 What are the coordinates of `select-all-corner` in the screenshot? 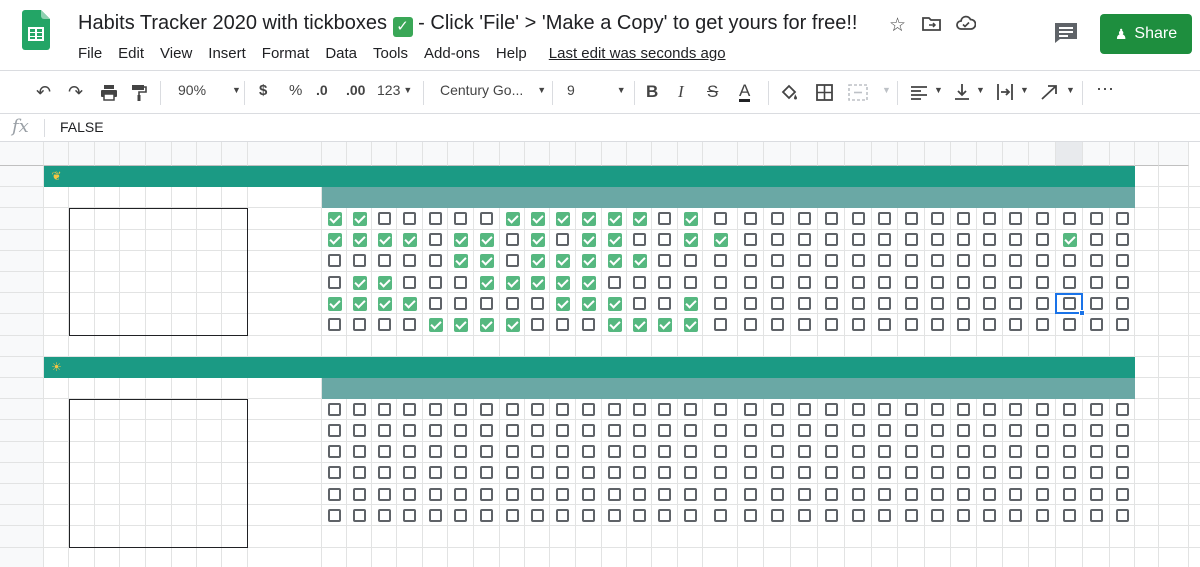 It's located at (22, 154).